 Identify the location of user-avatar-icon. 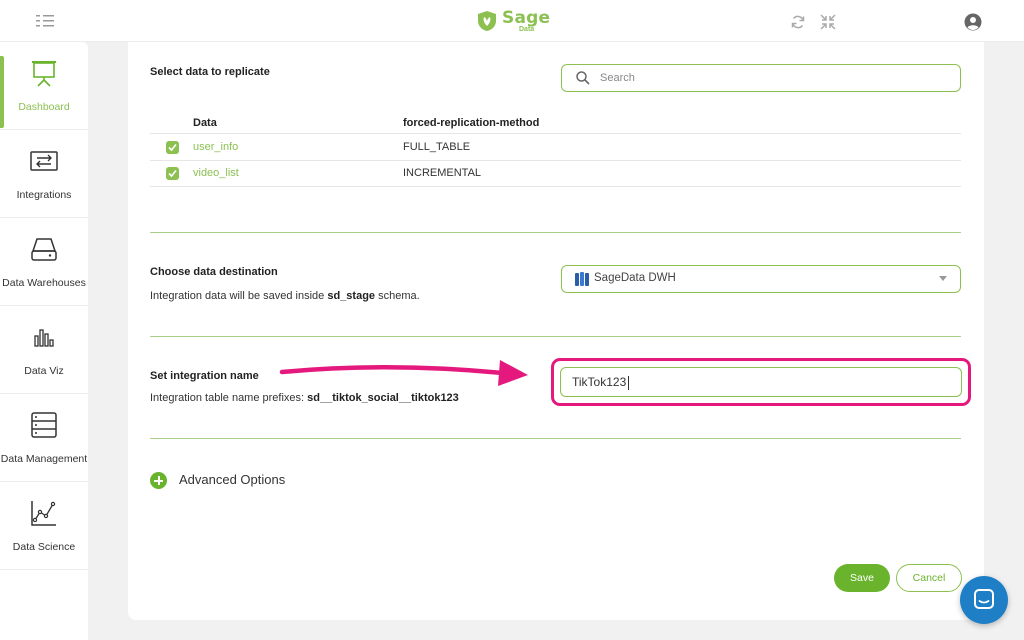
(973, 22).